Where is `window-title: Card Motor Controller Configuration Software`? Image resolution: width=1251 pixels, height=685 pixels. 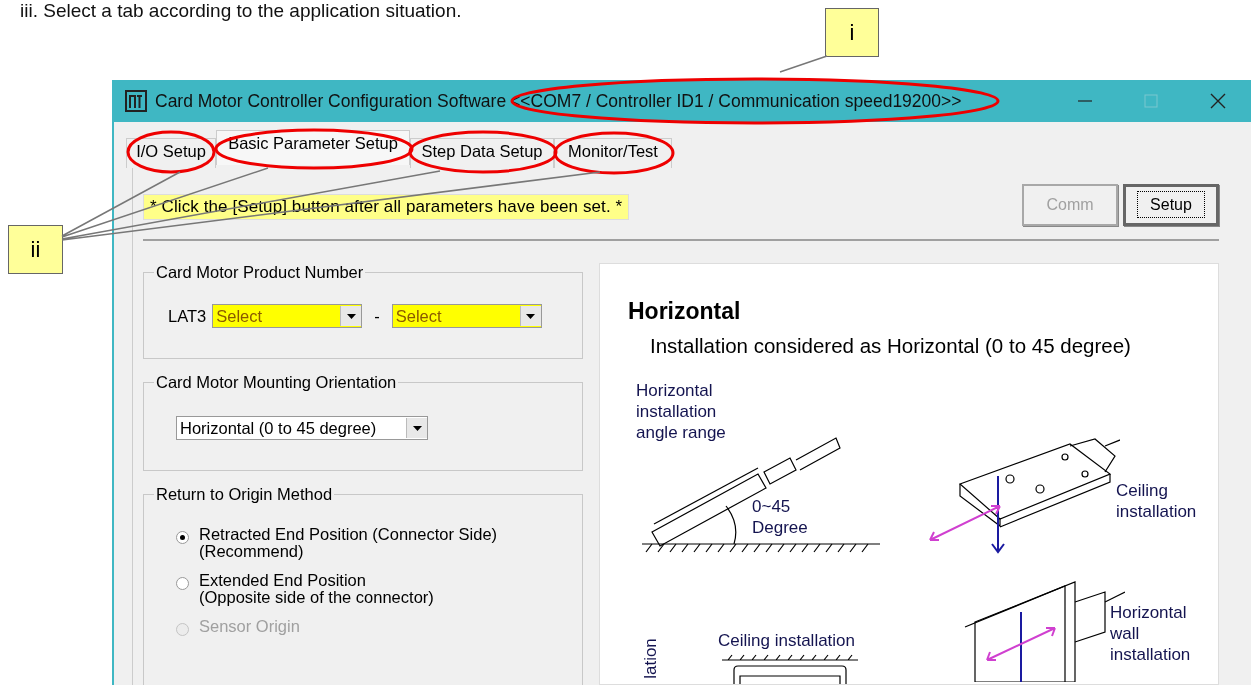 window-title: Card Motor Controller Configuration Software is located at coordinates (331, 101).